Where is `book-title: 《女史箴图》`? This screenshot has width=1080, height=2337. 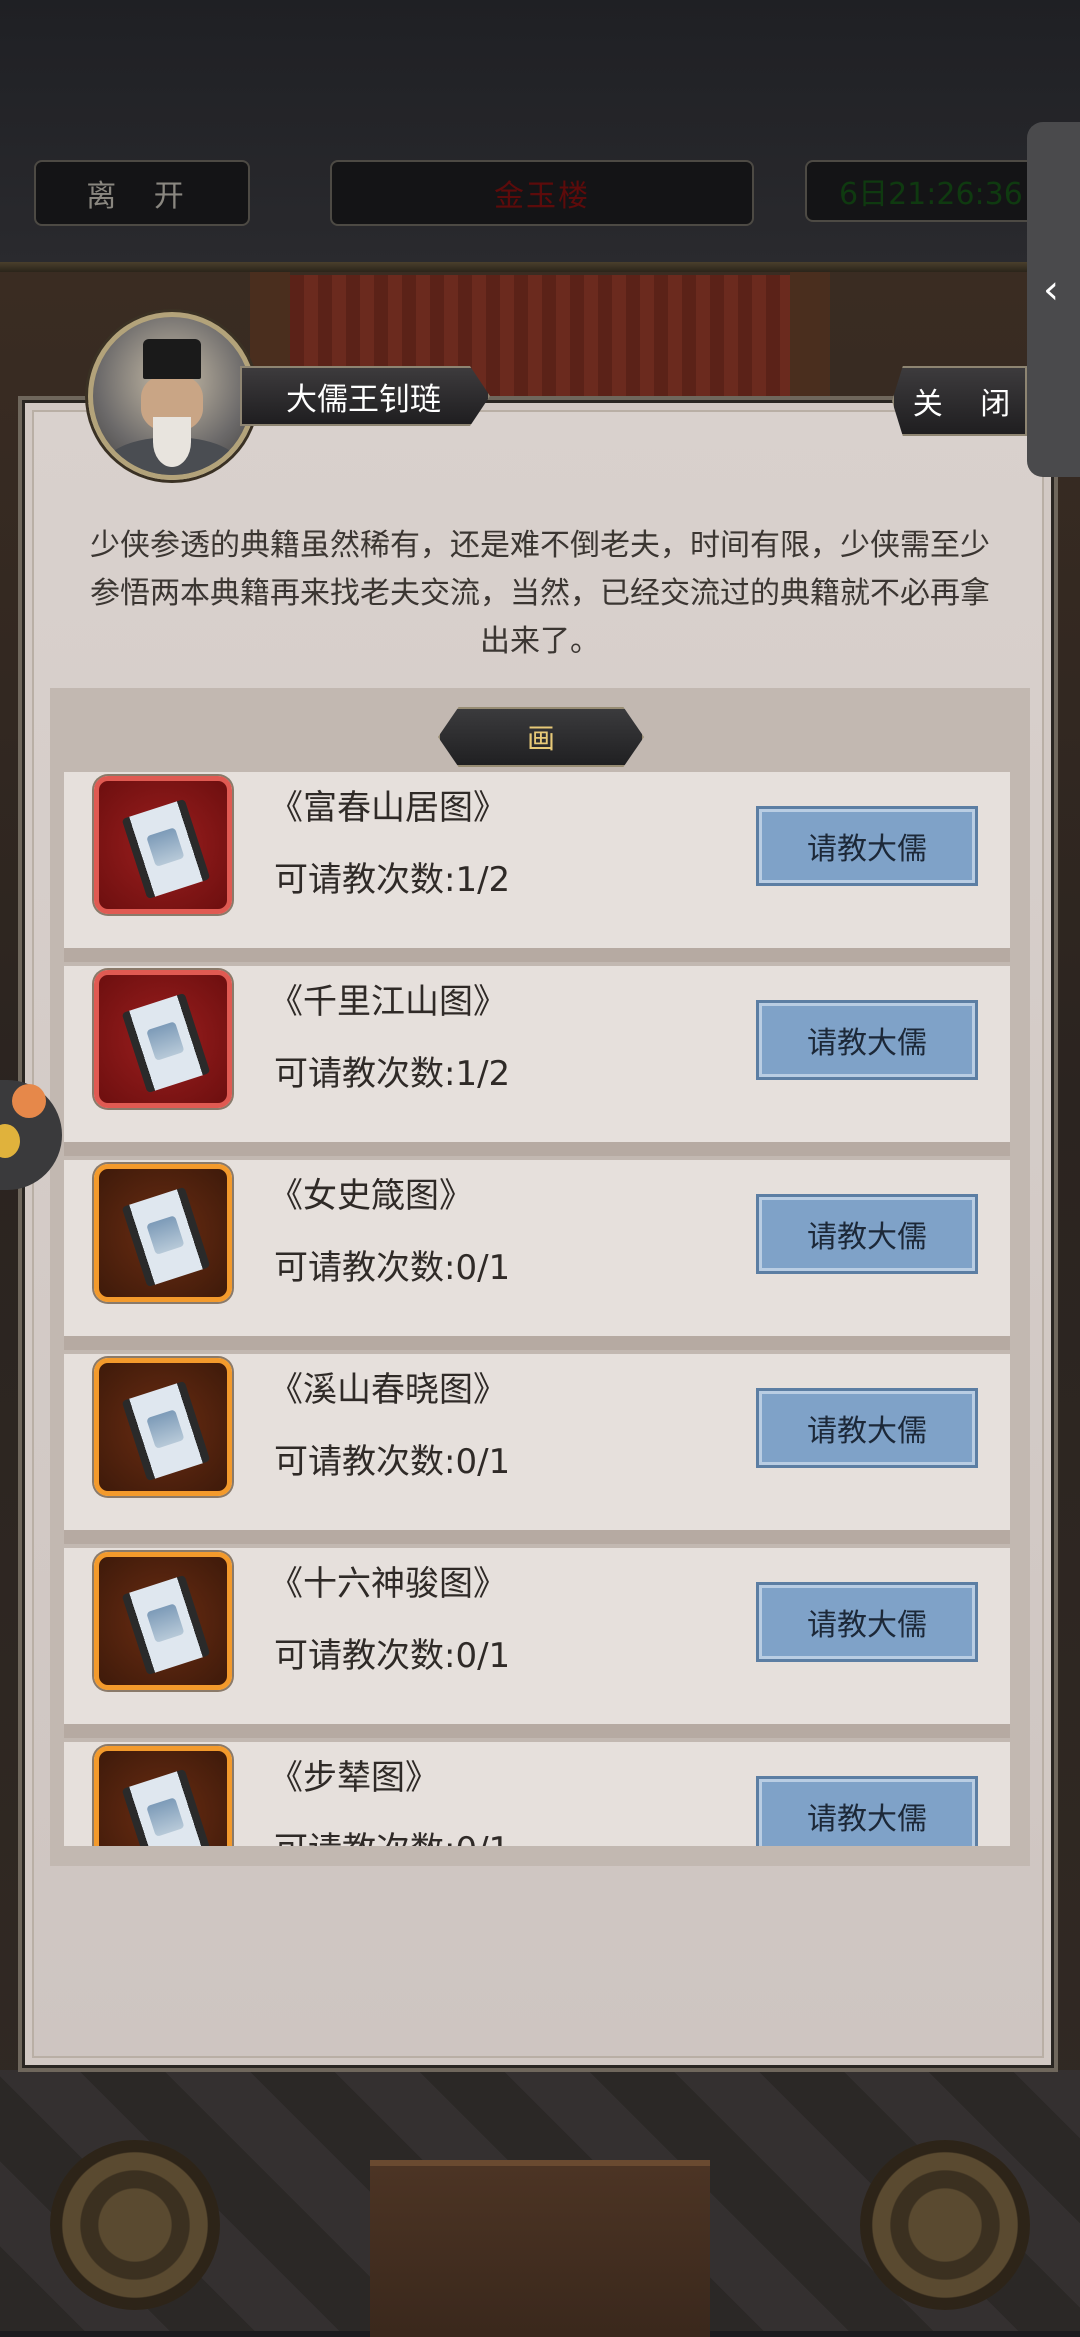
book-title: 《女史箴图》 is located at coordinates (371, 1196).